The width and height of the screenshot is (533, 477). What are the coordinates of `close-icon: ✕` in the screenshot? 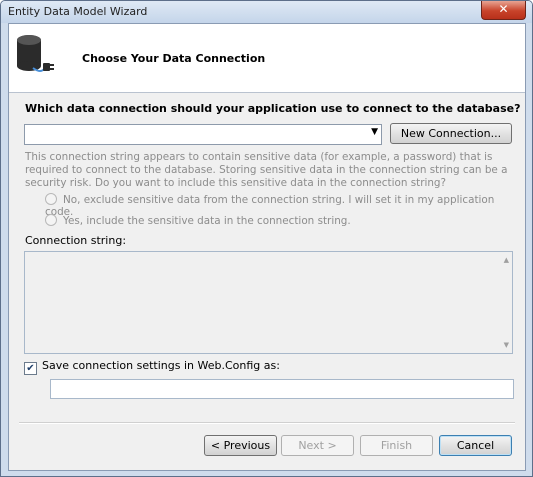 It's located at (503, 9).